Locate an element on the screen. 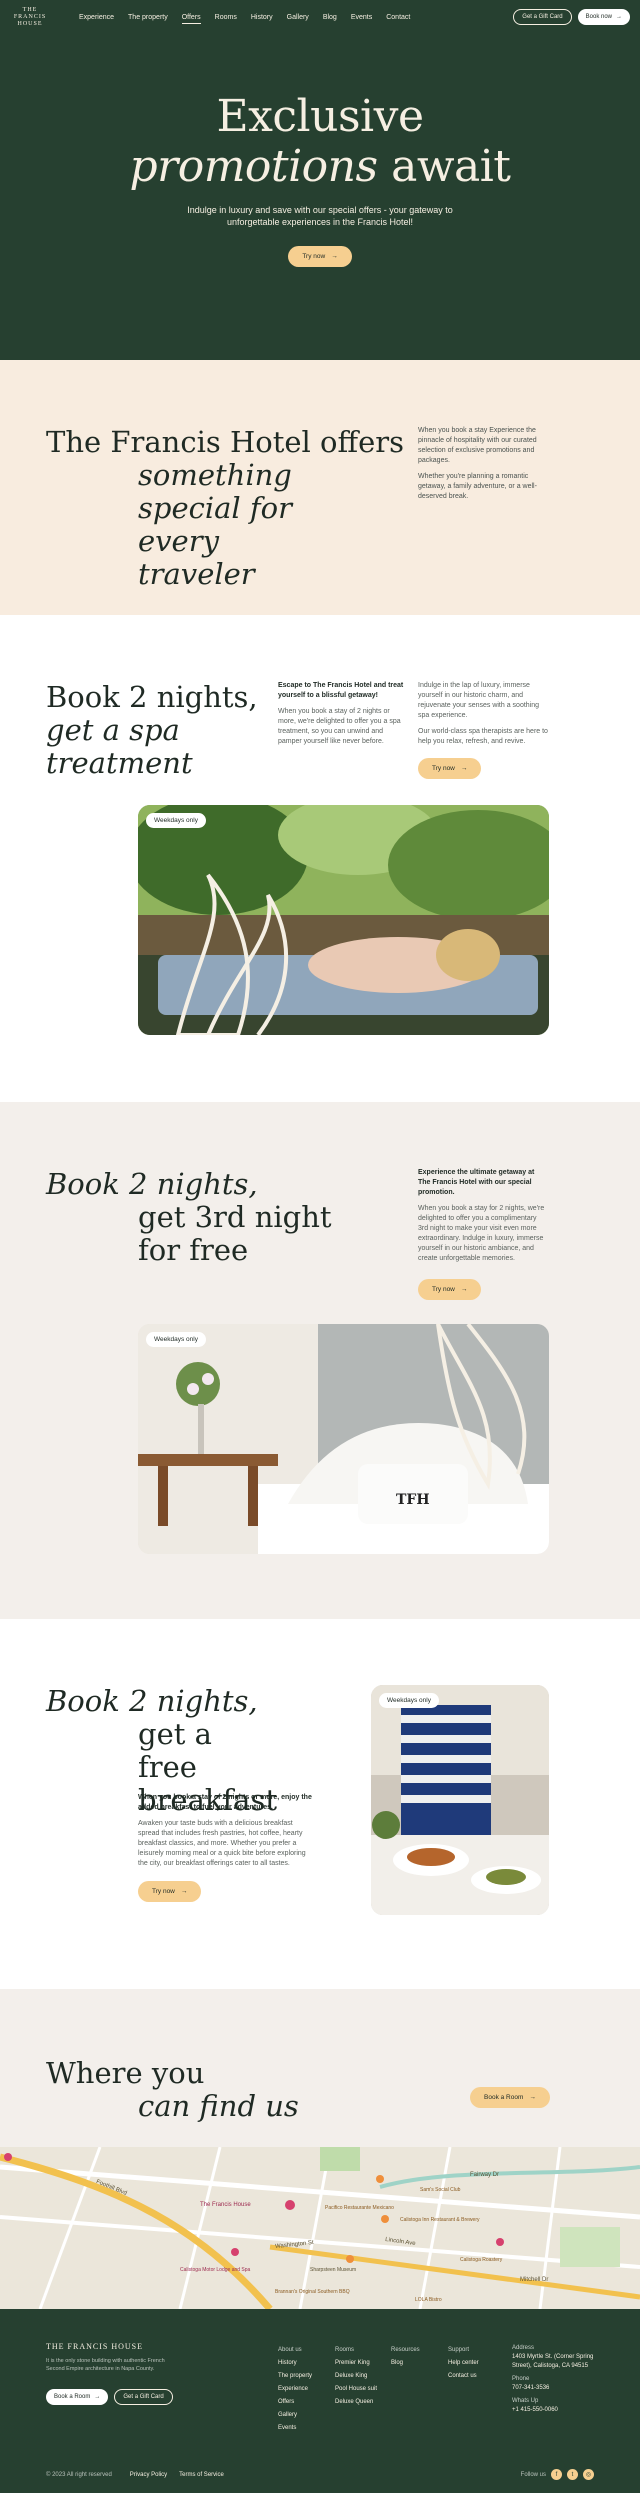  footer-gift-card-button: Get a Gift Card is located at coordinates (143, 2397).